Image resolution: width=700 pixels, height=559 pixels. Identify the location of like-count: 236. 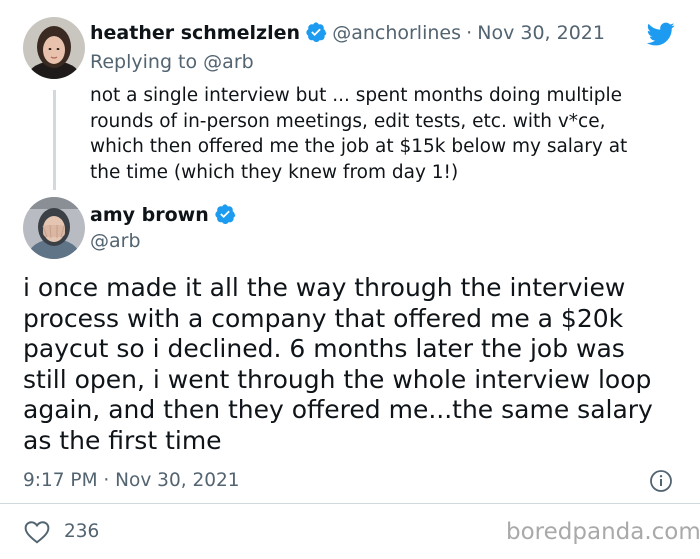
(82, 531).